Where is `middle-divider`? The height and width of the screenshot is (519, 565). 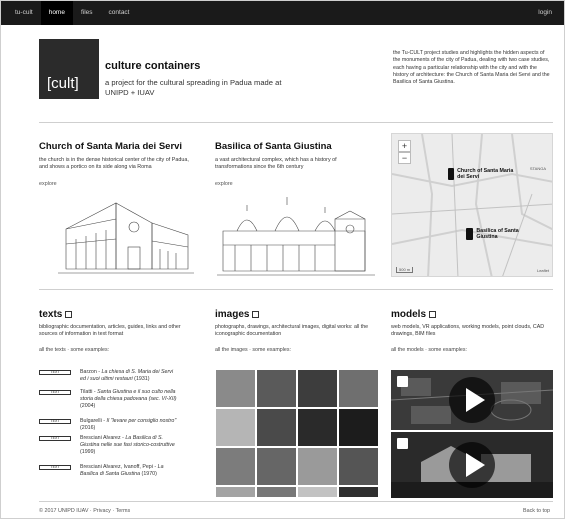 middle-divider is located at coordinates (296, 289).